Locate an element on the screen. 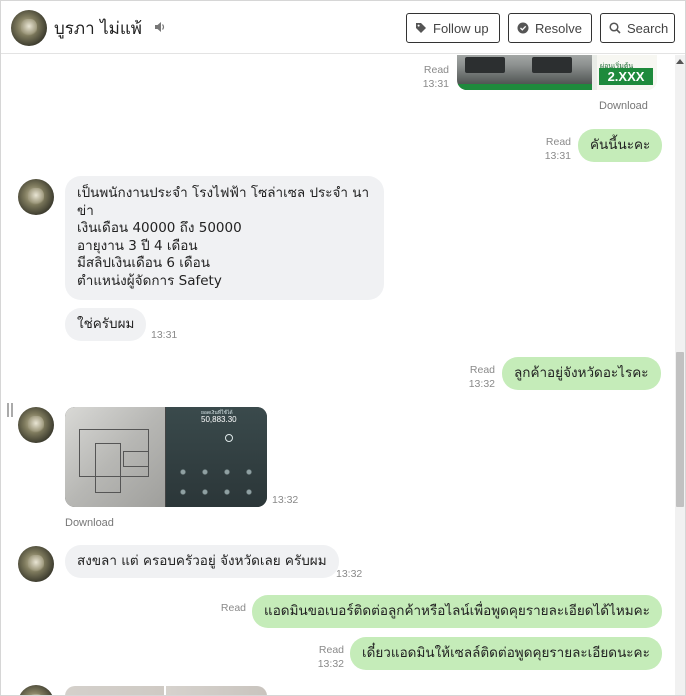 This screenshot has width=686, height=696. scroll-up-icon is located at coordinates (680, 61).